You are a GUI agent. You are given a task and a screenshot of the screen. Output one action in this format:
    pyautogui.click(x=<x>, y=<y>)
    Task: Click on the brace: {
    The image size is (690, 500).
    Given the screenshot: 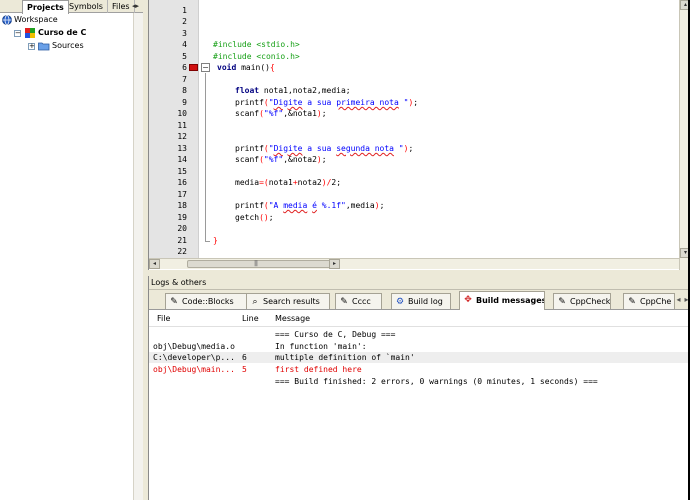 What is the action you would take?
    pyautogui.click(x=272, y=67)
    